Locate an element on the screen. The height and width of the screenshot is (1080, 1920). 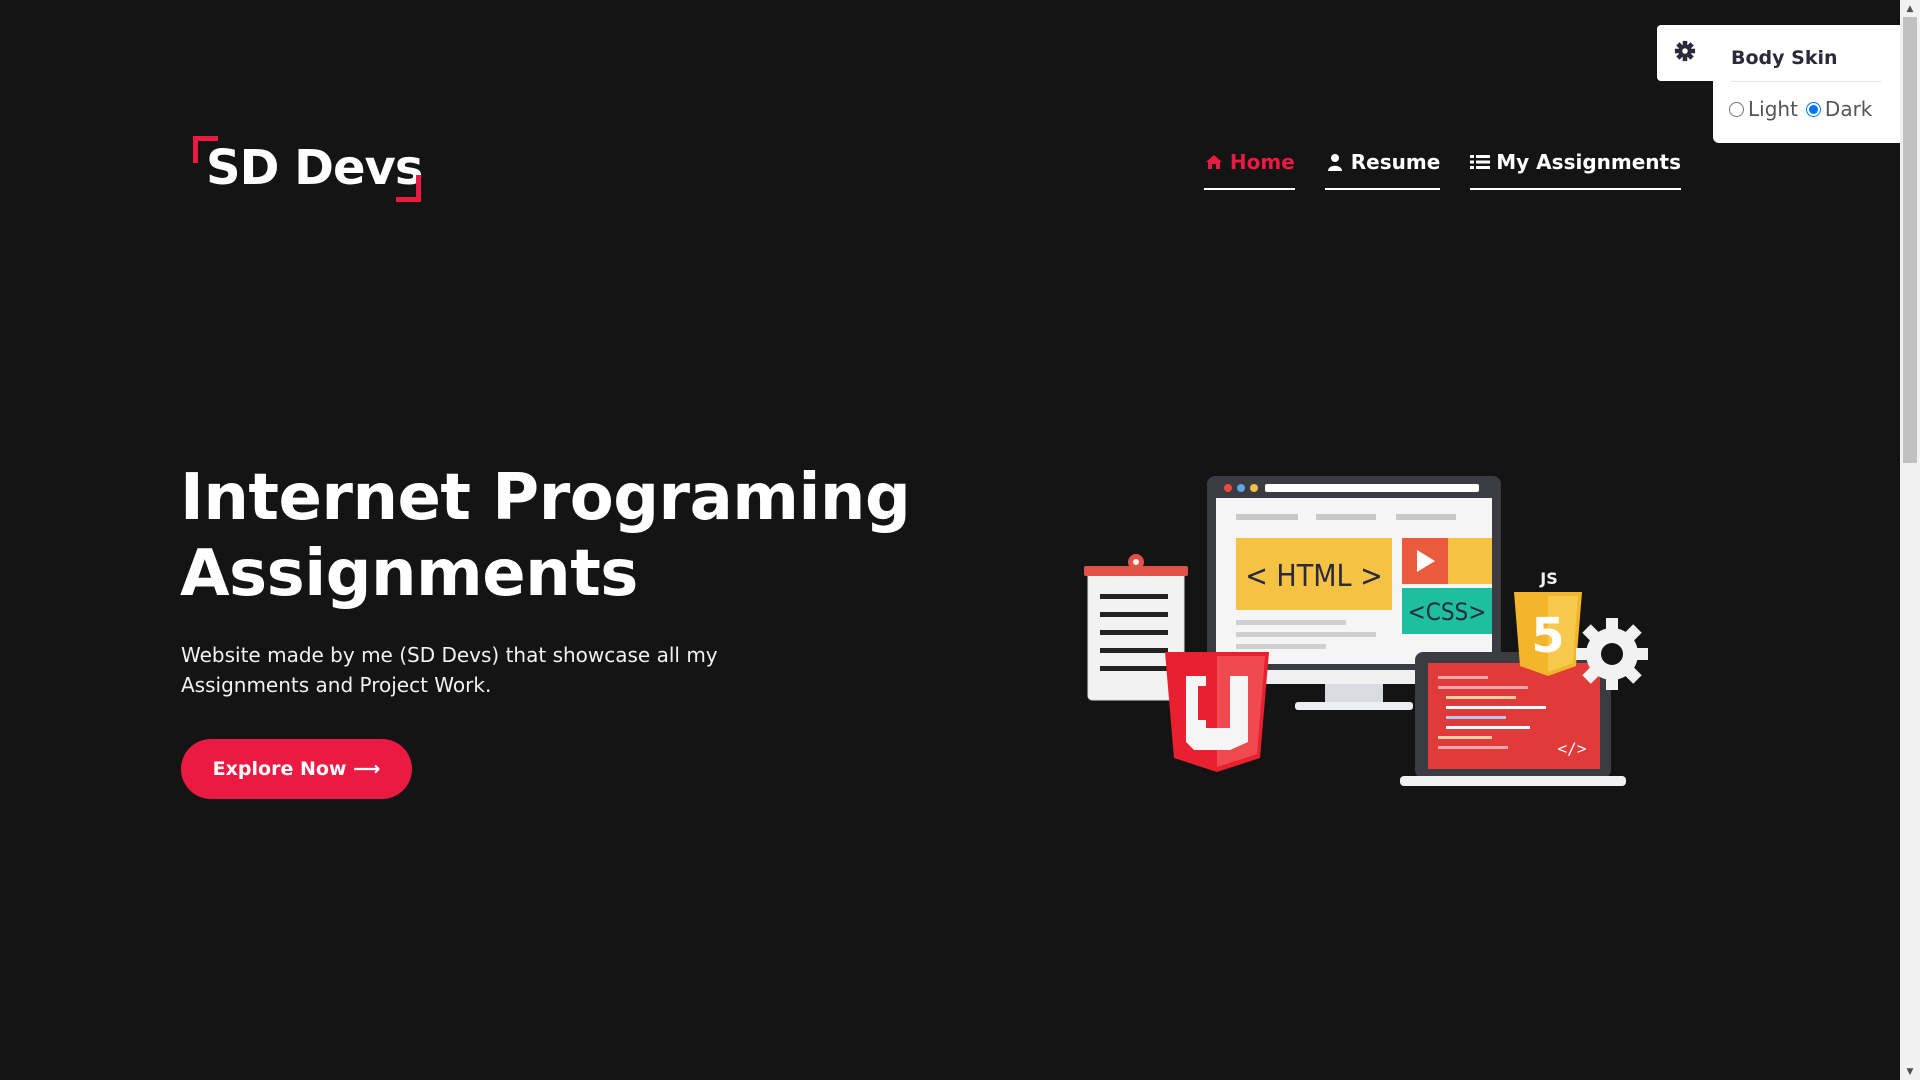
user-icon is located at coordinates (1335, 162).